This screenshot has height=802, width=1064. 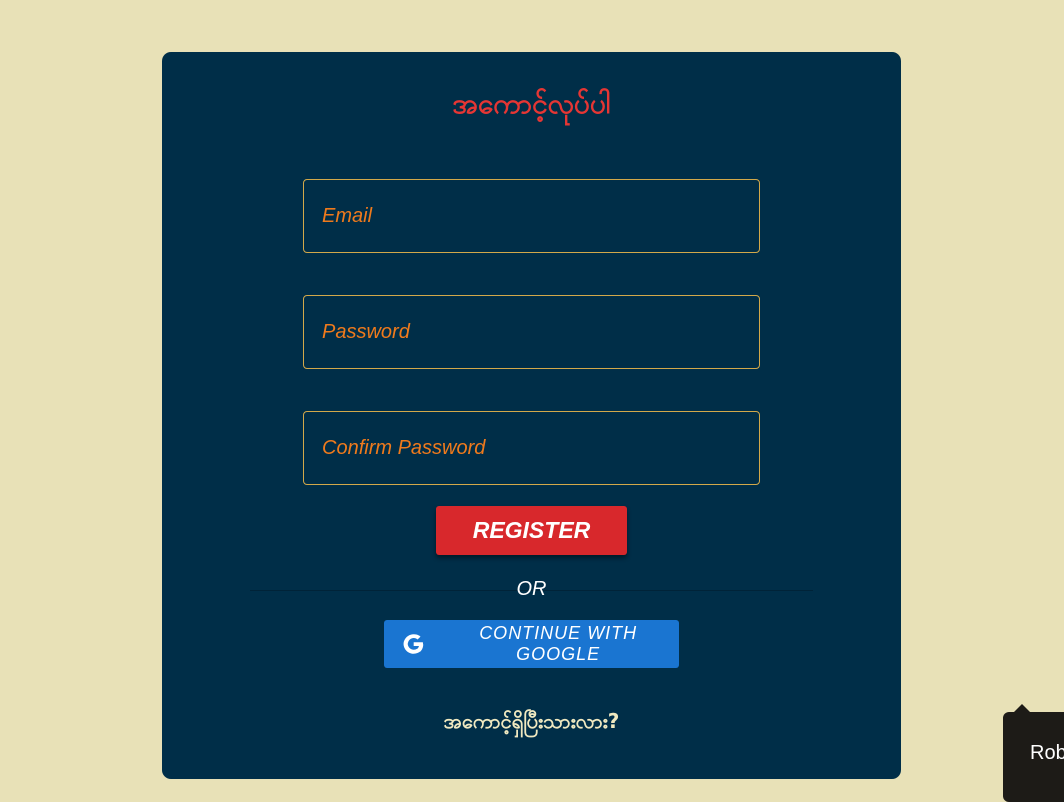 I want to click on confirm-password-field, so click(x=531, y=448).